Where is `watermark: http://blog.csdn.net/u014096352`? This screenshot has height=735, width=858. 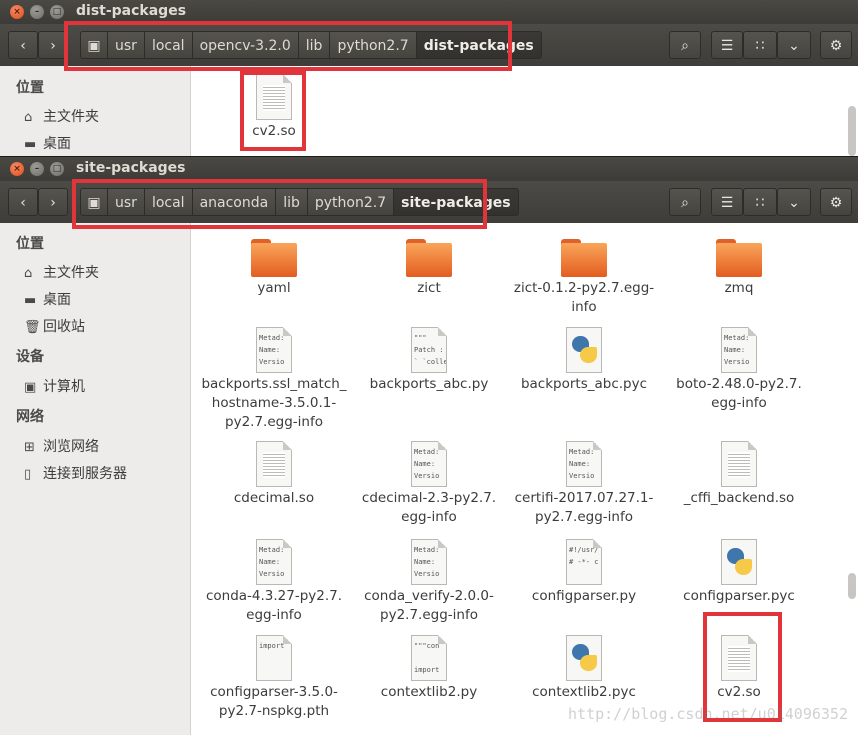 watermark: http://blog.csdn.net/u014096352 is located at coordinates (708, 714).